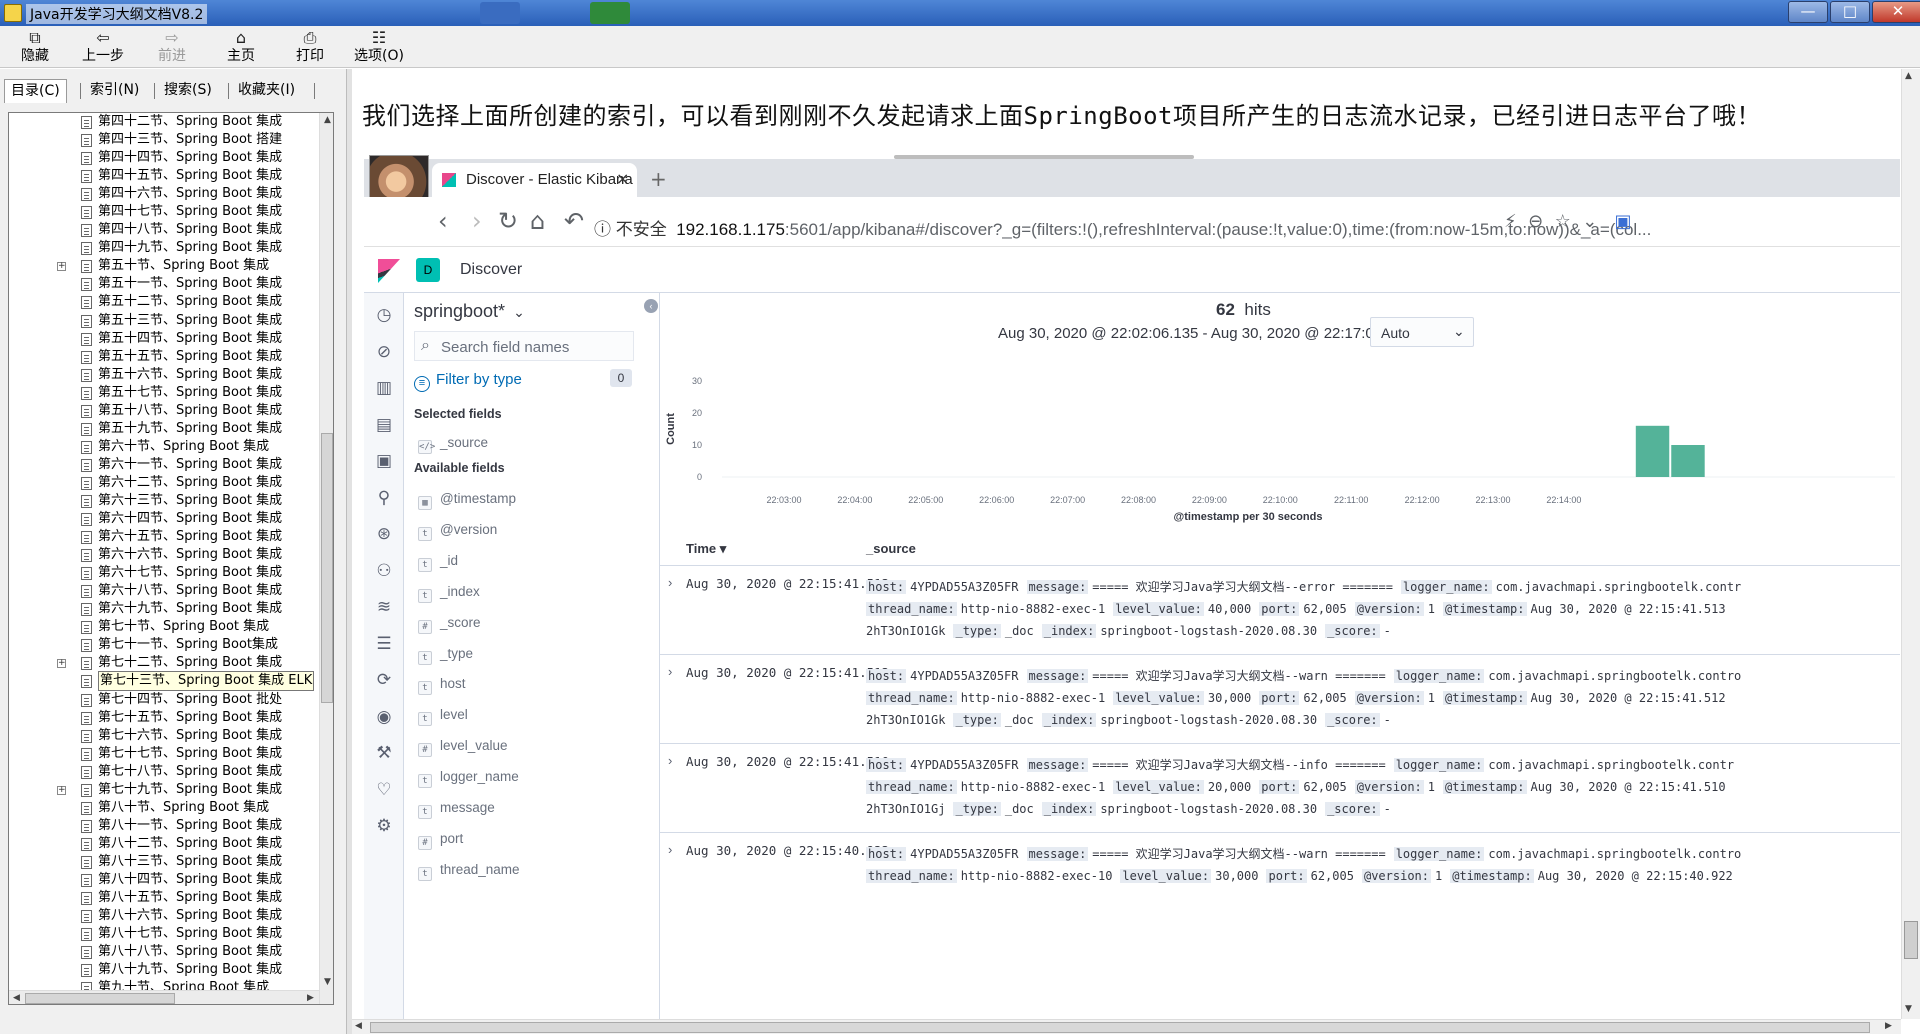 This screenshot has height=1034, width=1920. What do you see at coordinates (164, 411) in the screenshot?
I see `tree-item: 第五十八节、Spring Boot 集成` at bounding box center [164, 411].